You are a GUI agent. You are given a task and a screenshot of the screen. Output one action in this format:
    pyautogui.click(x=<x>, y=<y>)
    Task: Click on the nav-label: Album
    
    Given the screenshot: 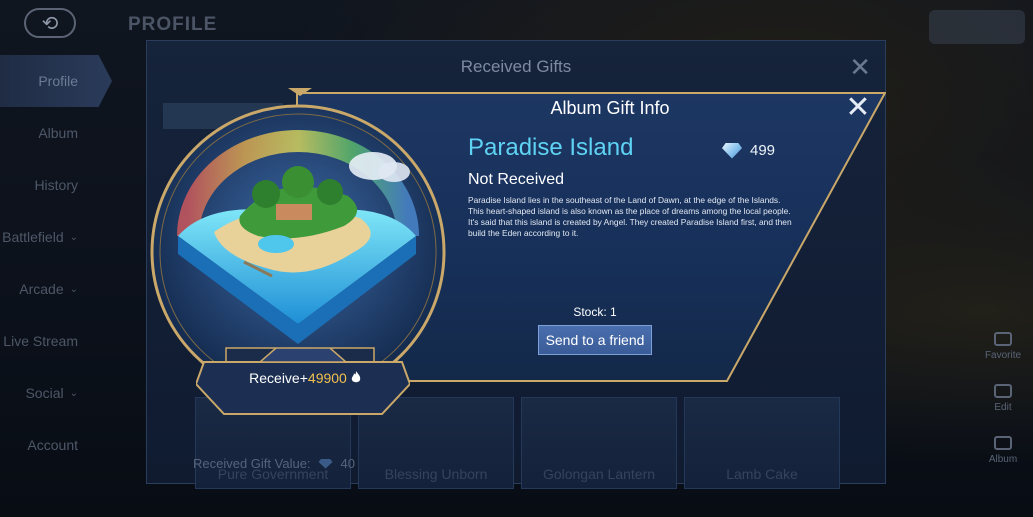 What is the action you would take?
    pyautogui.click(x=58, y=133)
    